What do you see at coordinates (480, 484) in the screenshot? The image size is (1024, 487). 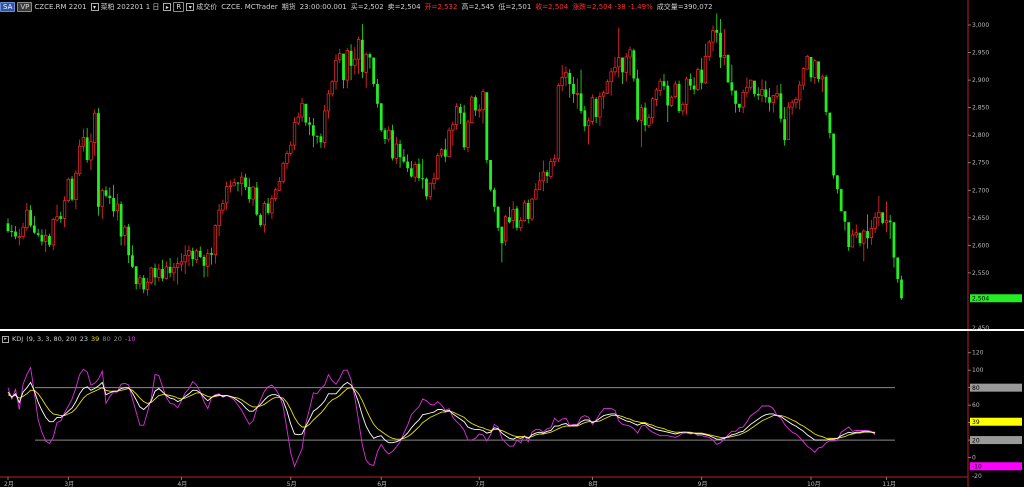 I see `month-label: 7月` at bounding box center [480, 484].